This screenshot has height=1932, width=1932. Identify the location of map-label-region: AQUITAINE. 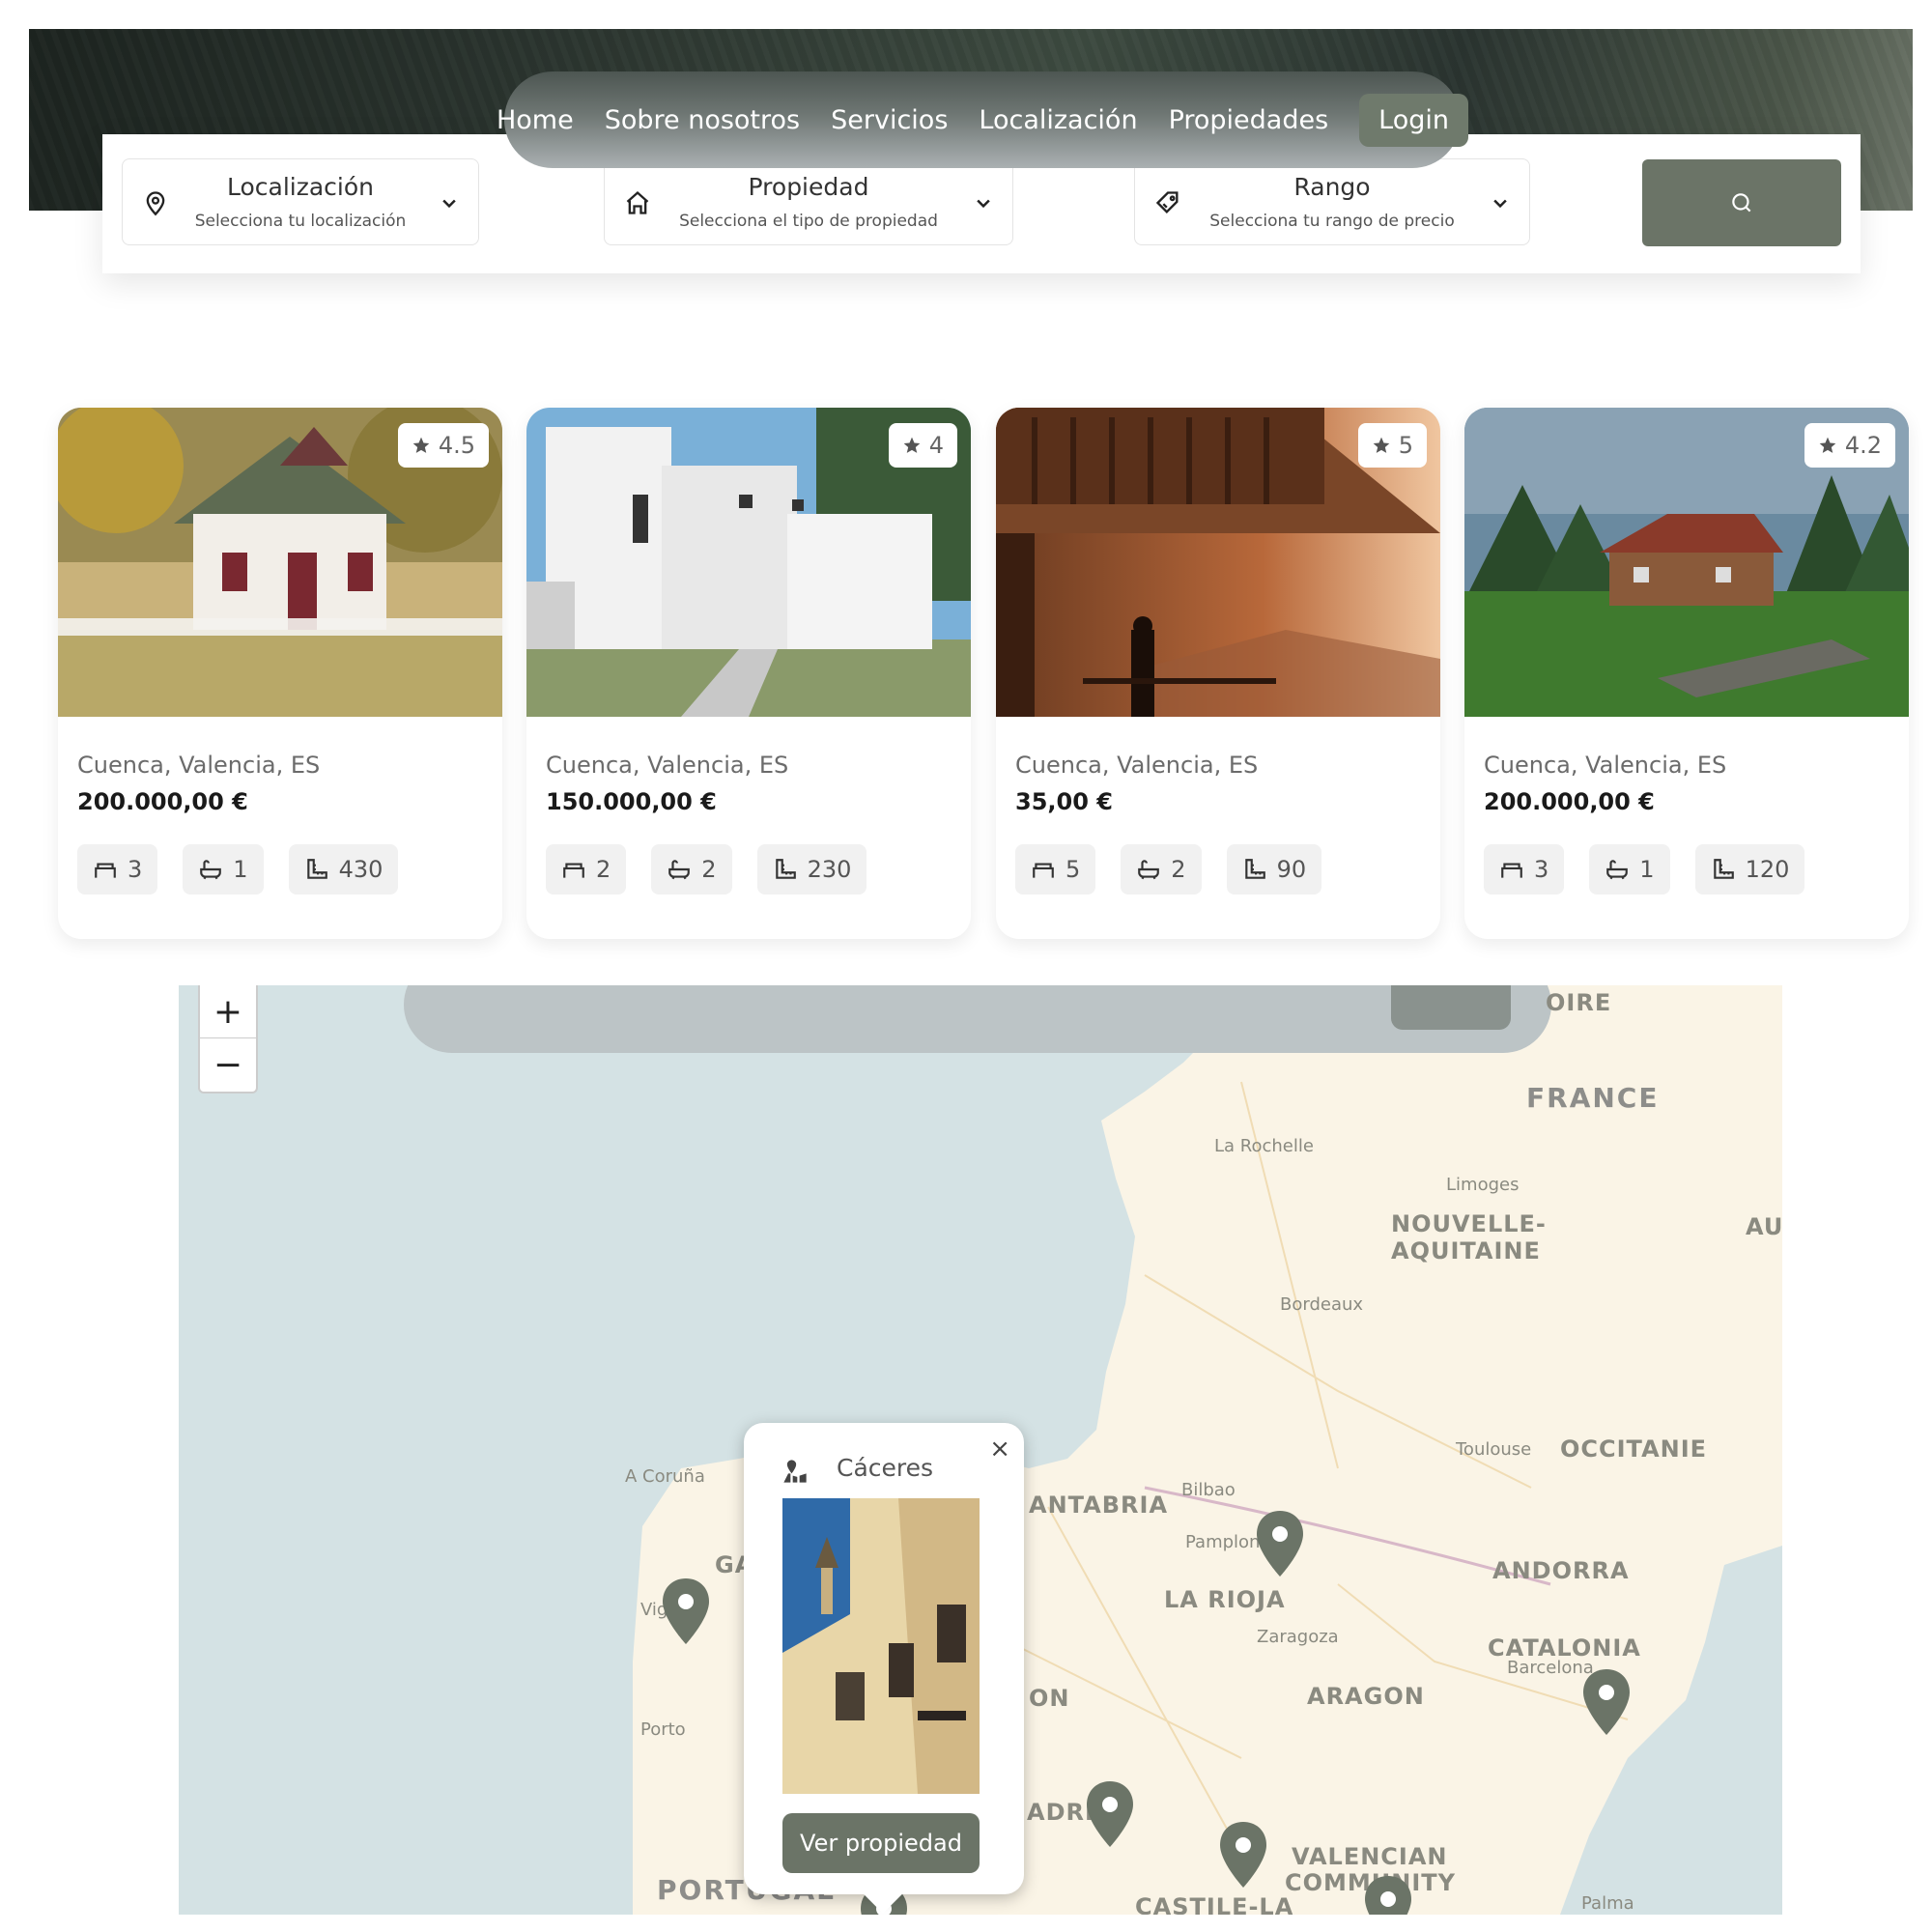
(1466, 1250).